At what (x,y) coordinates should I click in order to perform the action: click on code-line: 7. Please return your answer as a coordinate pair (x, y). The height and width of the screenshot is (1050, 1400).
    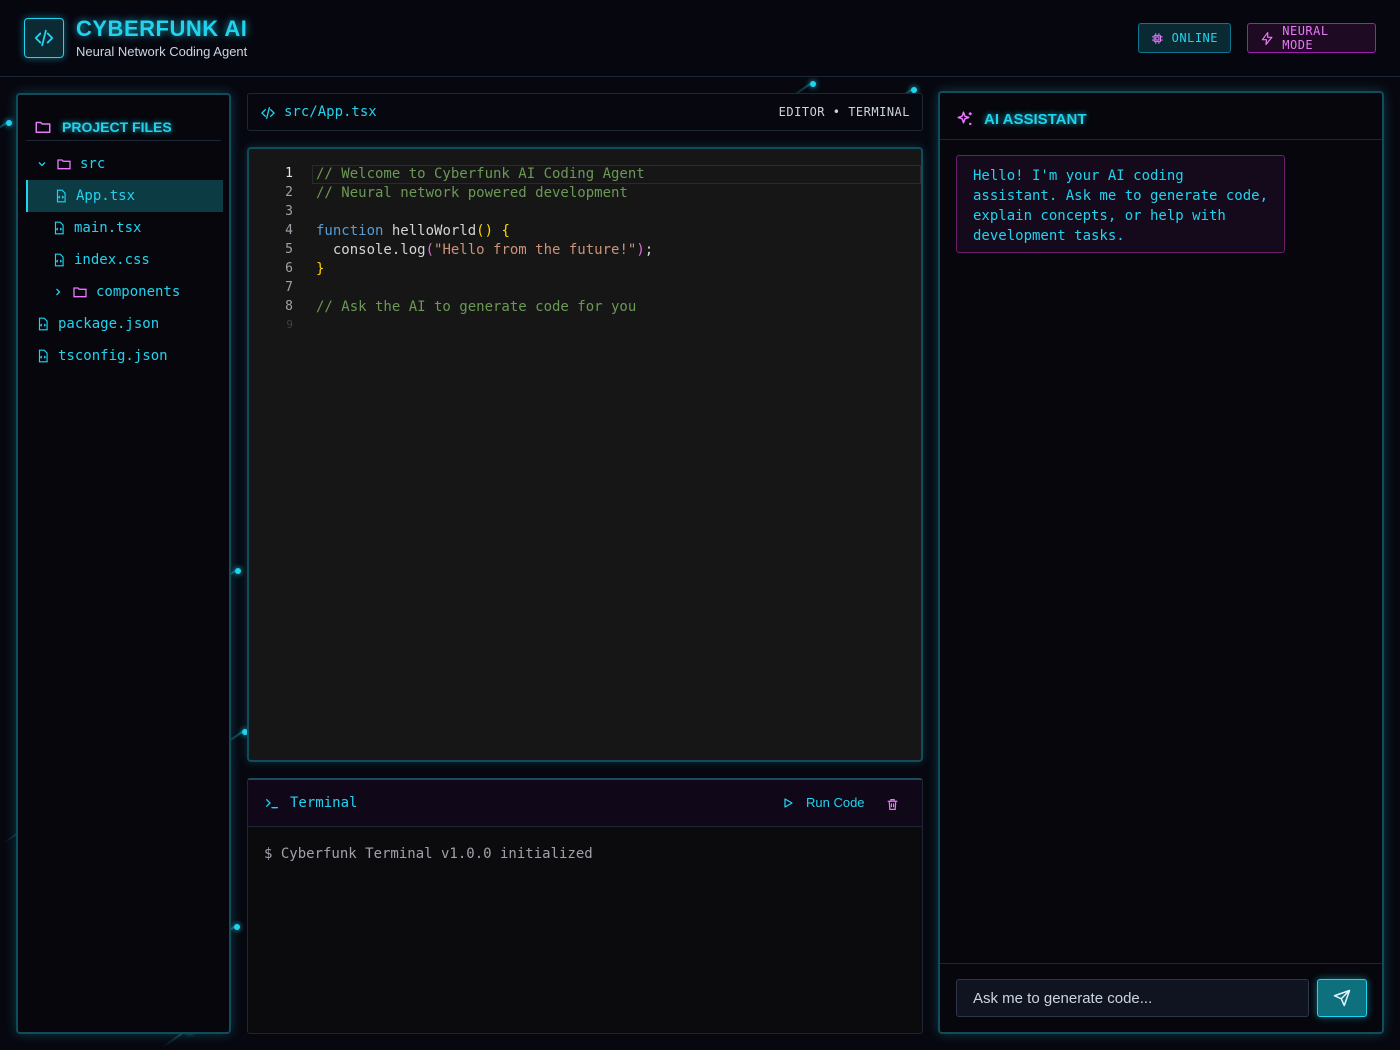
    Looking at the image, I should click on (585, 289).